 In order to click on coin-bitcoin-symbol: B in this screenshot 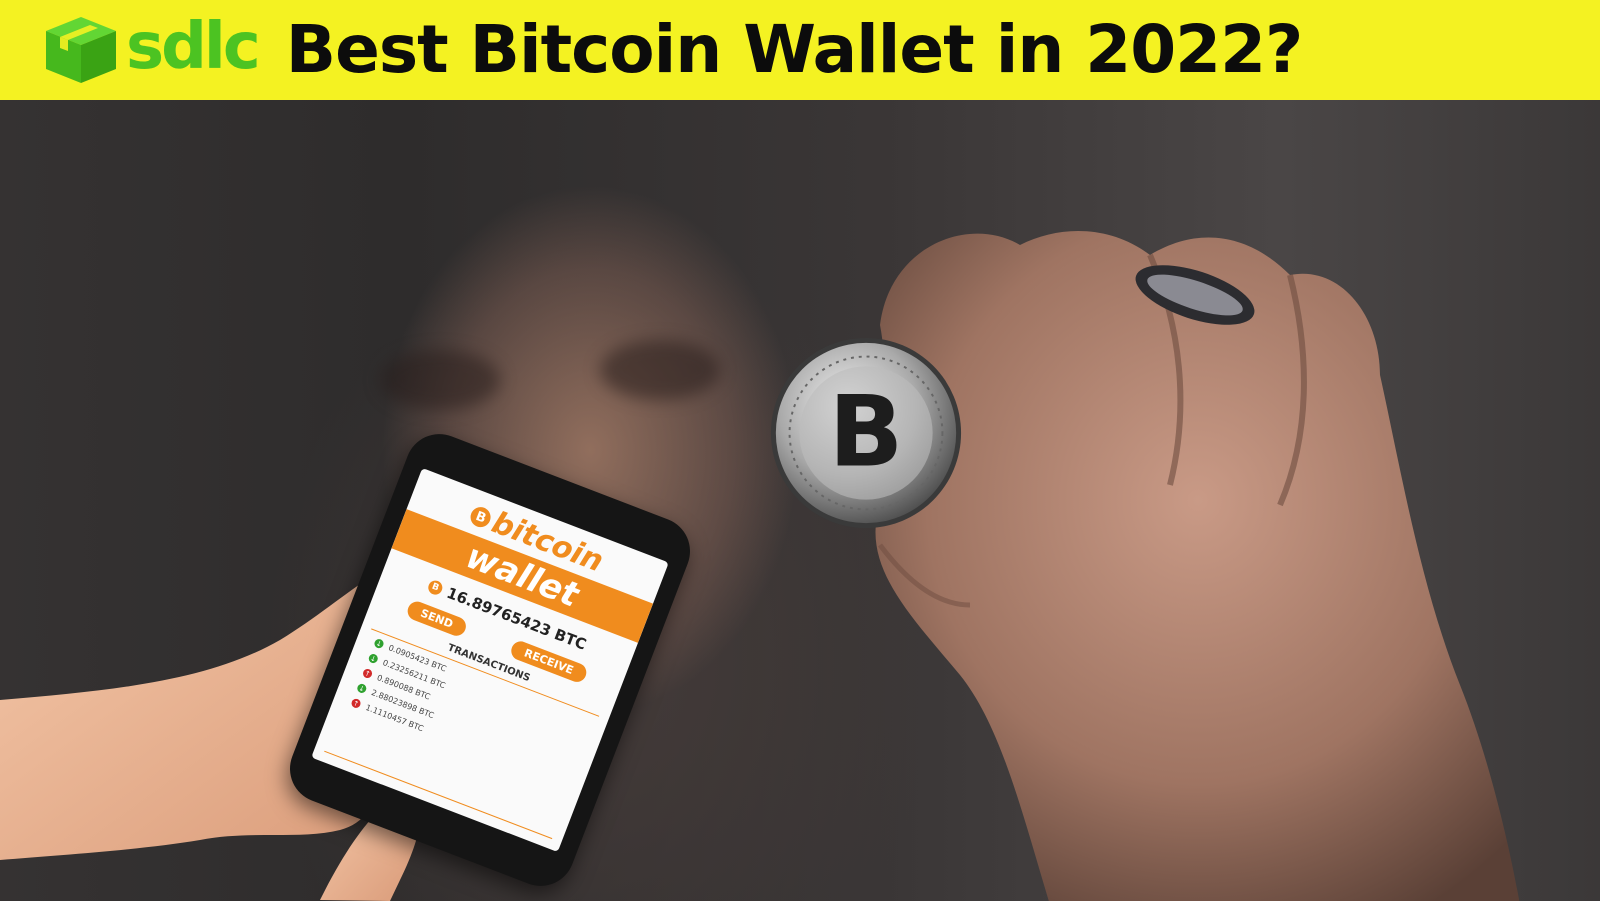, I will do `click(866, 432)`.